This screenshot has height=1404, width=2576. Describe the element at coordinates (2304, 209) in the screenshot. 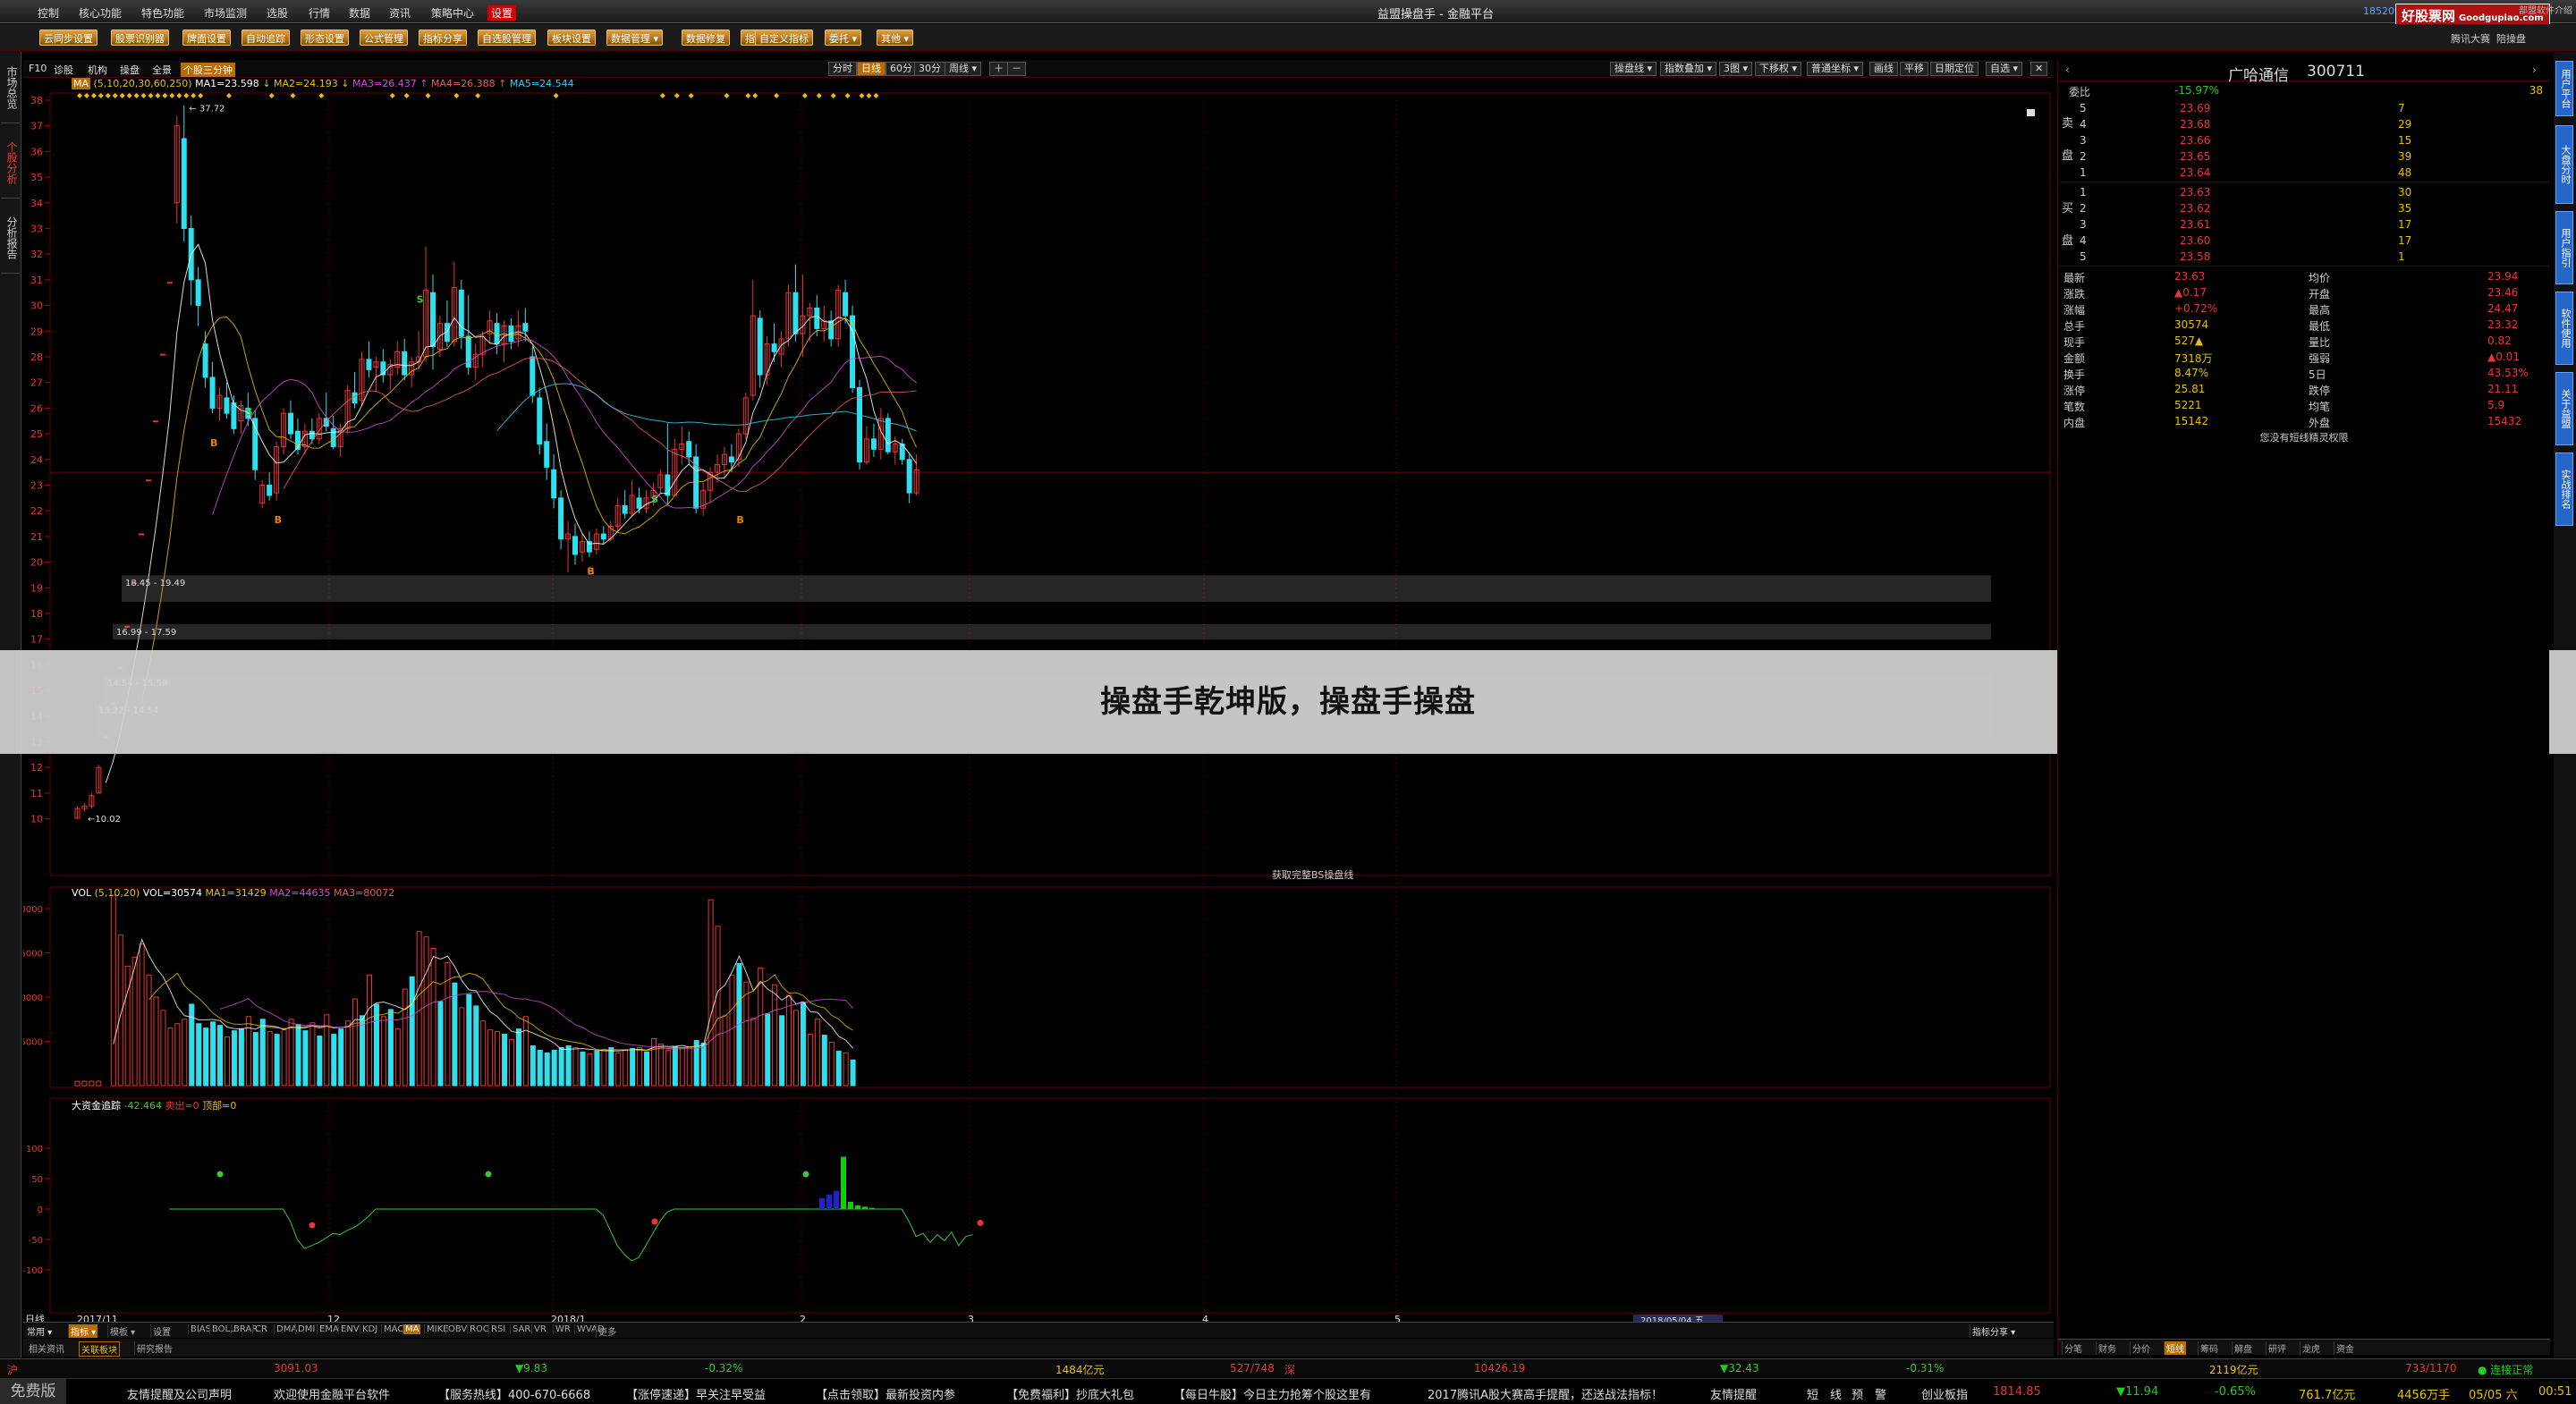

I see `buy-level-row: 2 23.62 35` at that location.